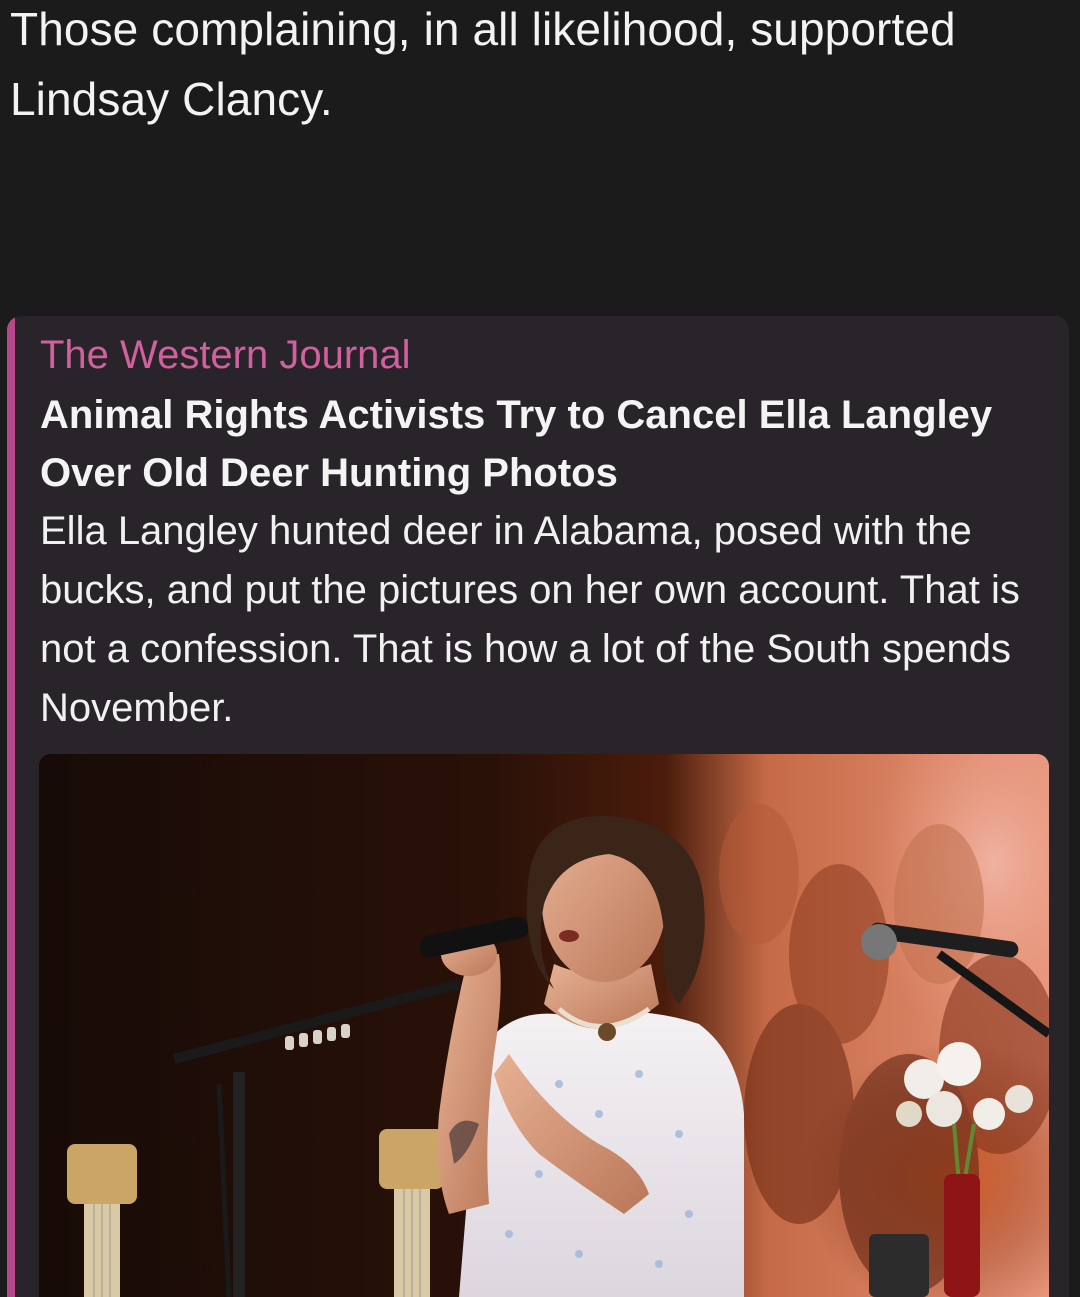 This screenshot has height=1297, width=1080. Describe the element at coordinates (225, 355) in the screenshot. I see `link-preview-site-name: The Western Journal` at that location.